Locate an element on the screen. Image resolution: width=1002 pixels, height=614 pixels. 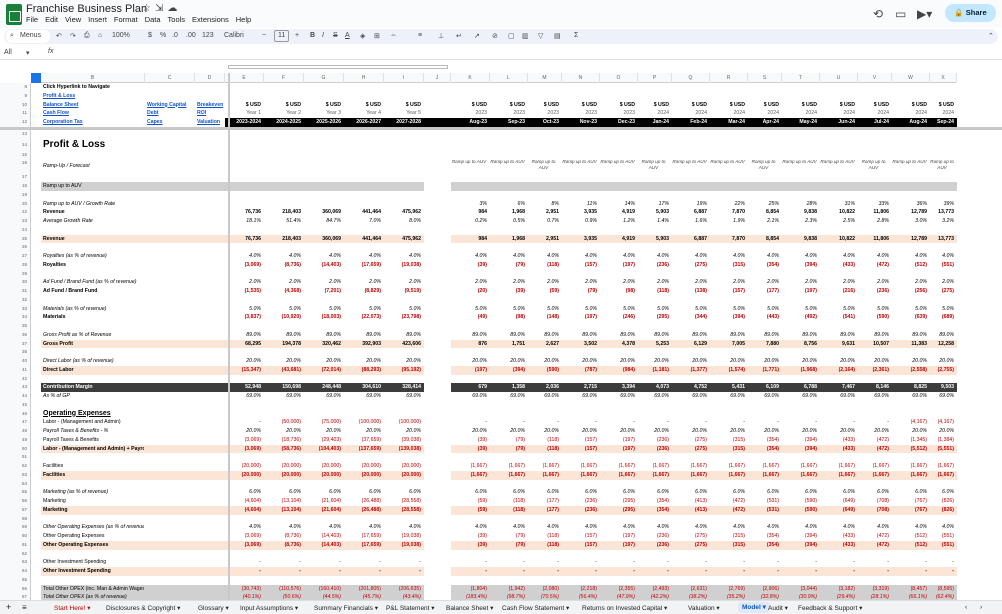
monthly-value: 2.8% is located at coordinates (875, 221).